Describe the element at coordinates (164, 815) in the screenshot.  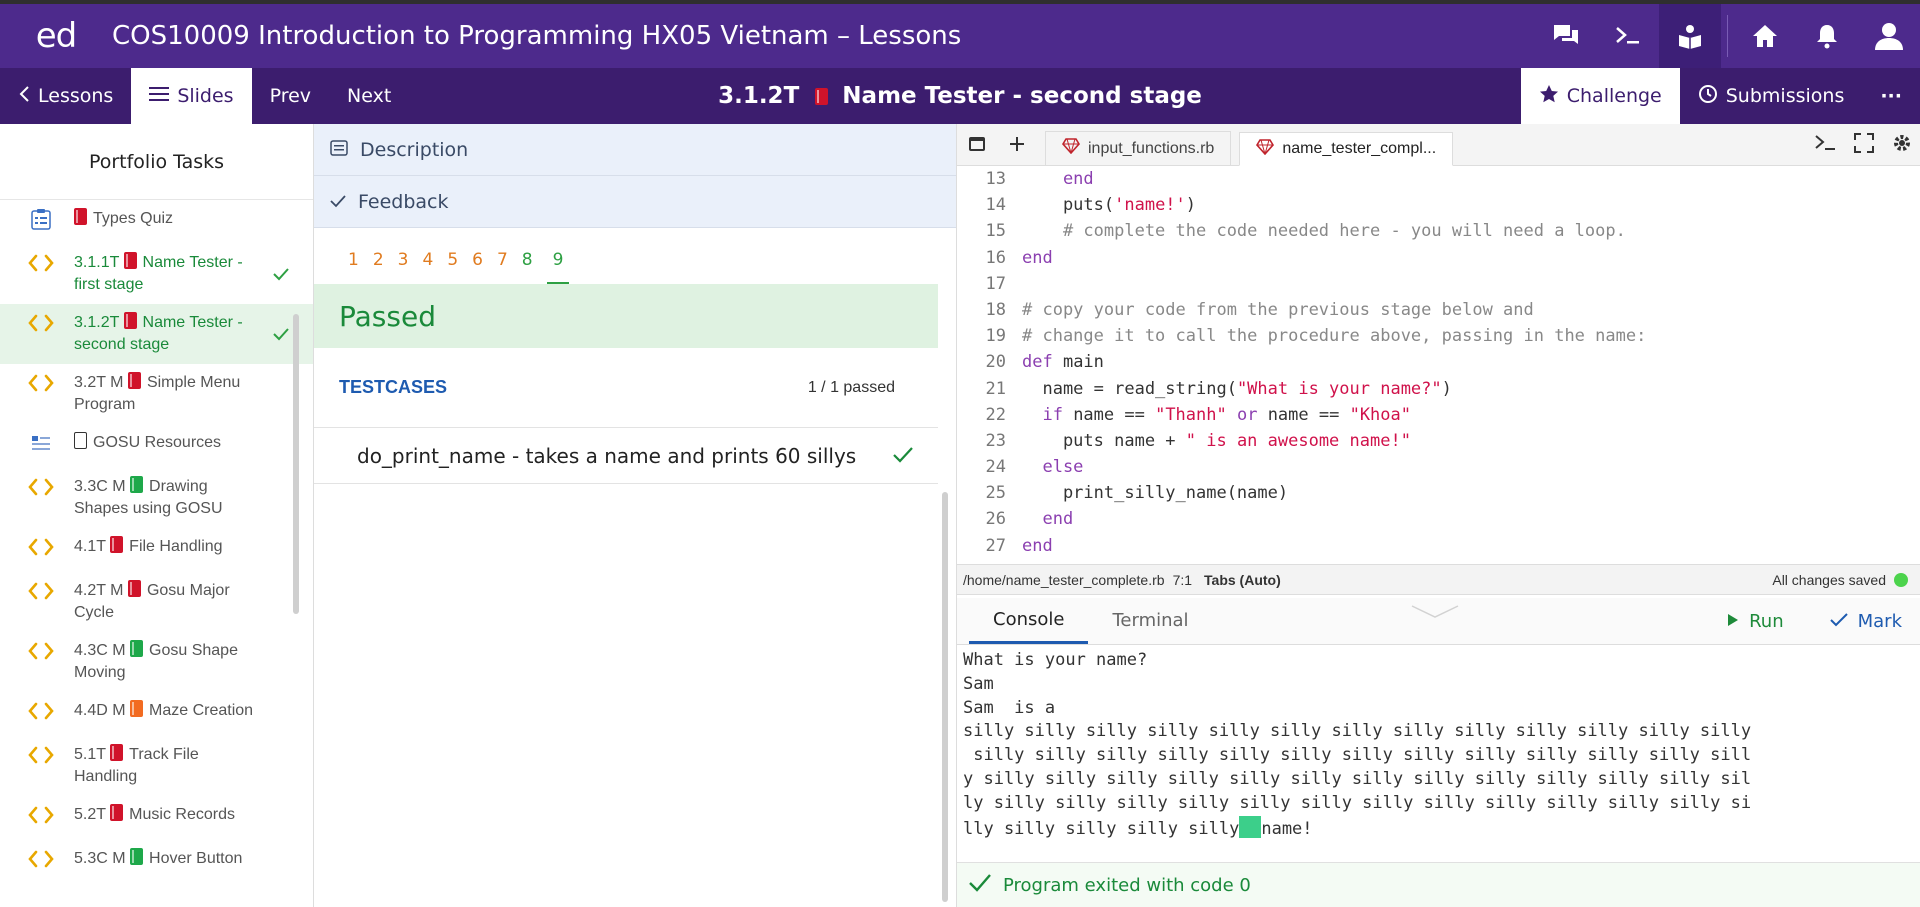
I see `sidebar-item-label: 5.2T Music Records` at that location.